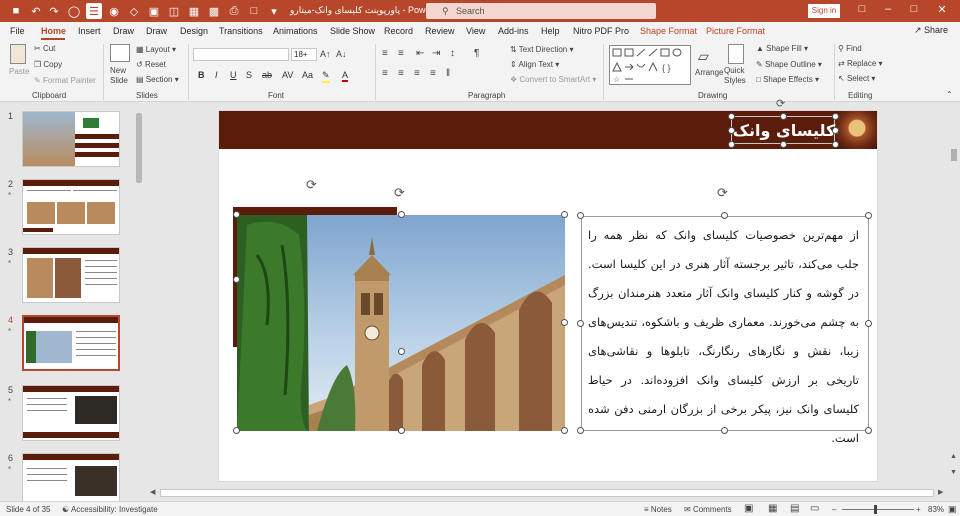 This screenshot has width=960, height=516. What do you see at coordinates (550, 31) in the screenshot?
I see `tab-help: Help` at bounding box center [550, 31].